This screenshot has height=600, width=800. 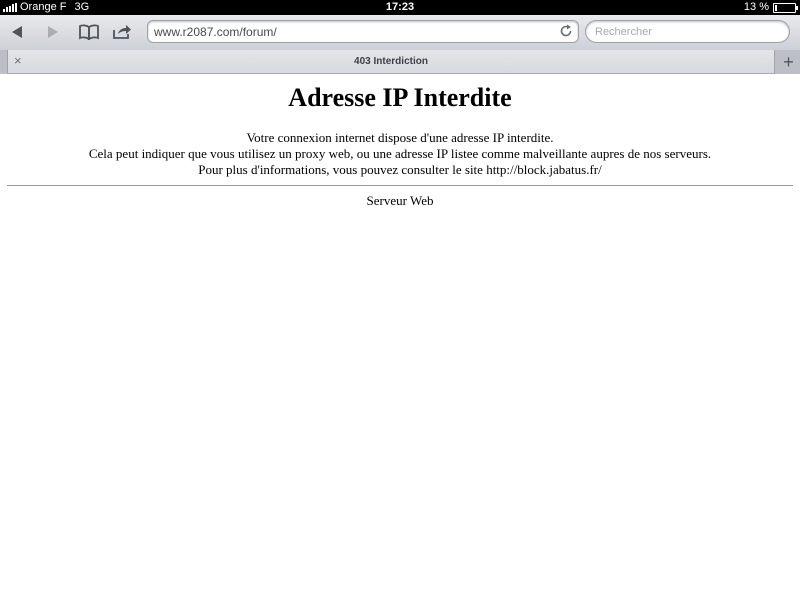 I want to click on plus-icon: +, so click(x=788, y=61).